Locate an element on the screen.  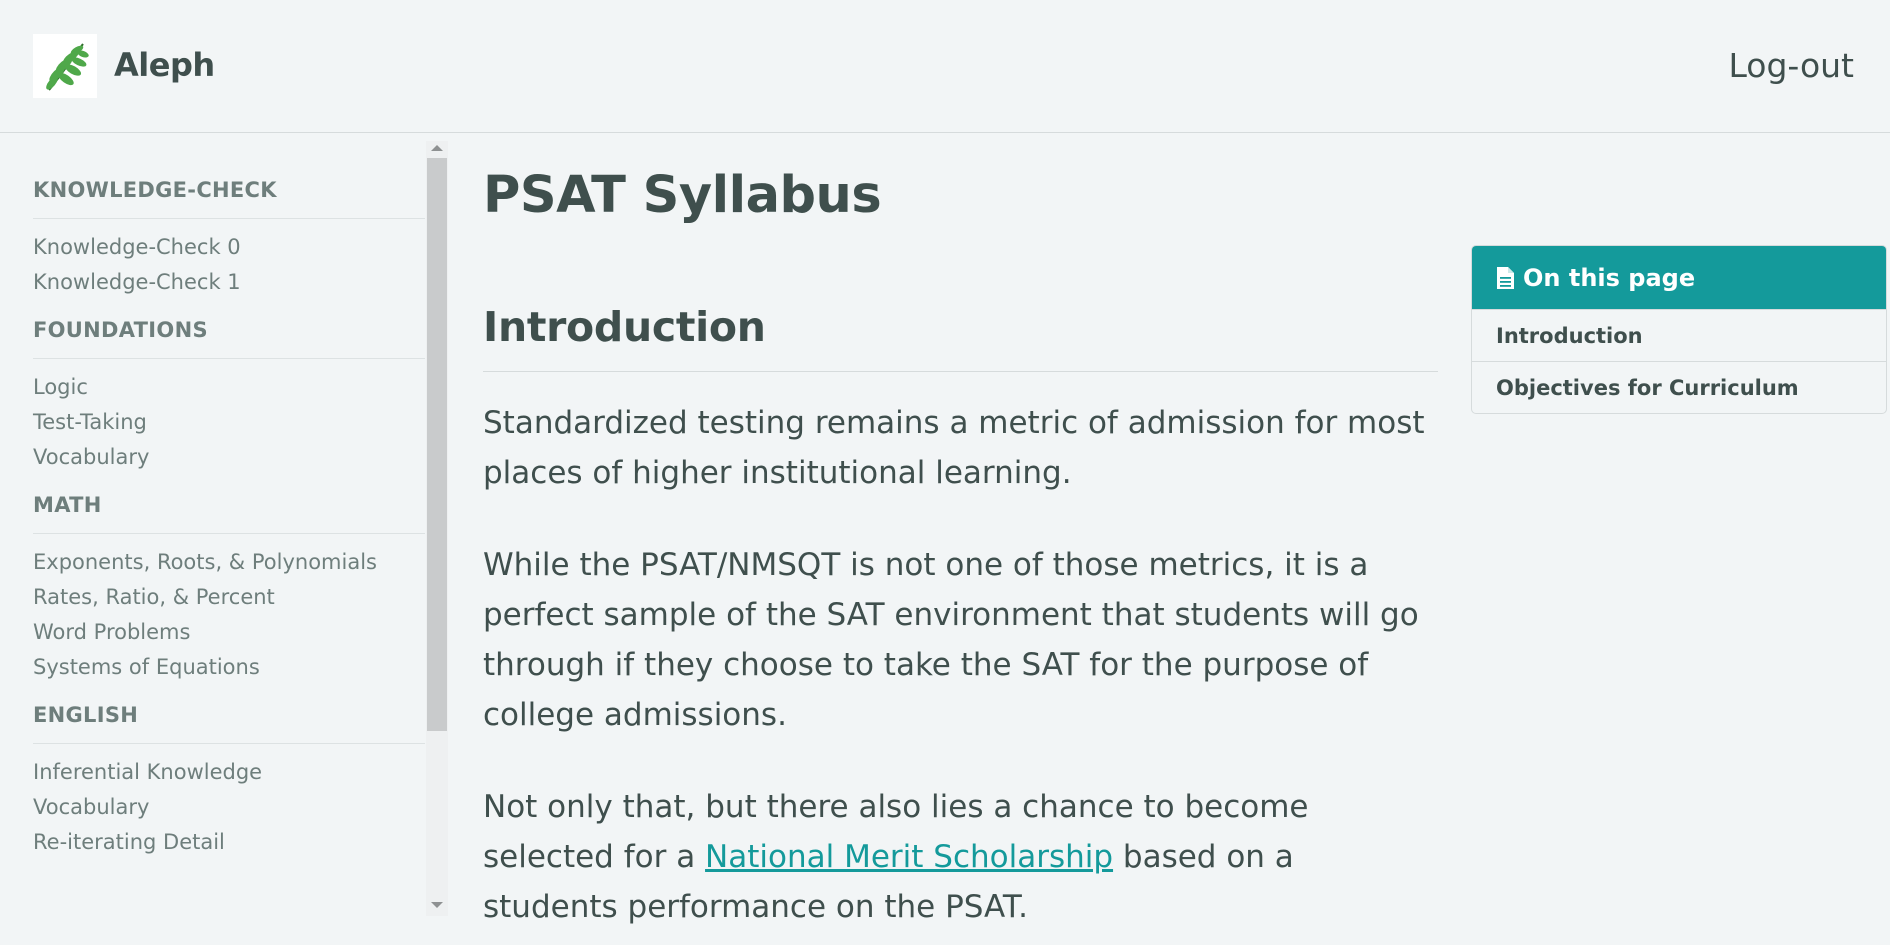
scroll-down-arrow-icon is located at coordinates (437, 905).